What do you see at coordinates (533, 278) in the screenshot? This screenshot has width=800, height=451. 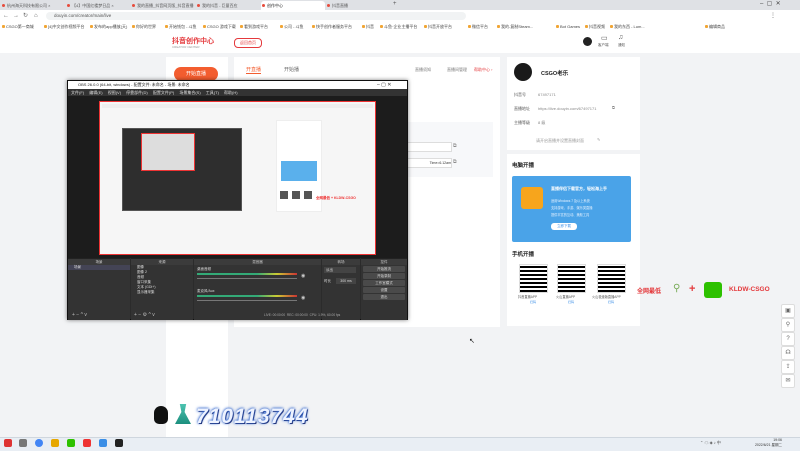 I see `qr-code` at bounding box center [533, 278].